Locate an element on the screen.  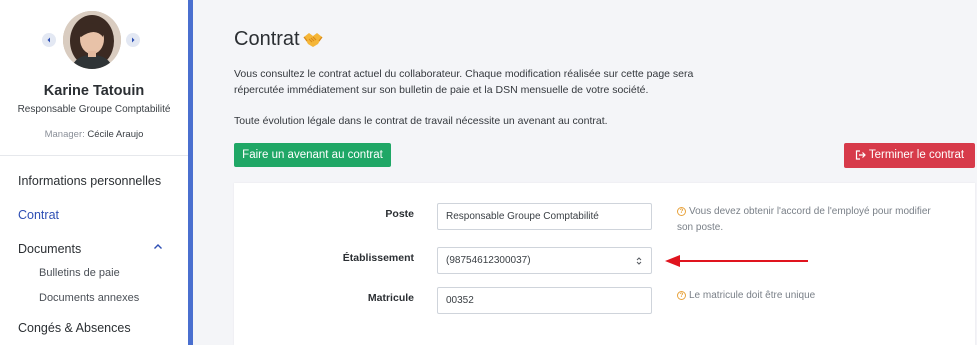
sidebar-item-contrat: Contrat is located at coordinates (38, 215).